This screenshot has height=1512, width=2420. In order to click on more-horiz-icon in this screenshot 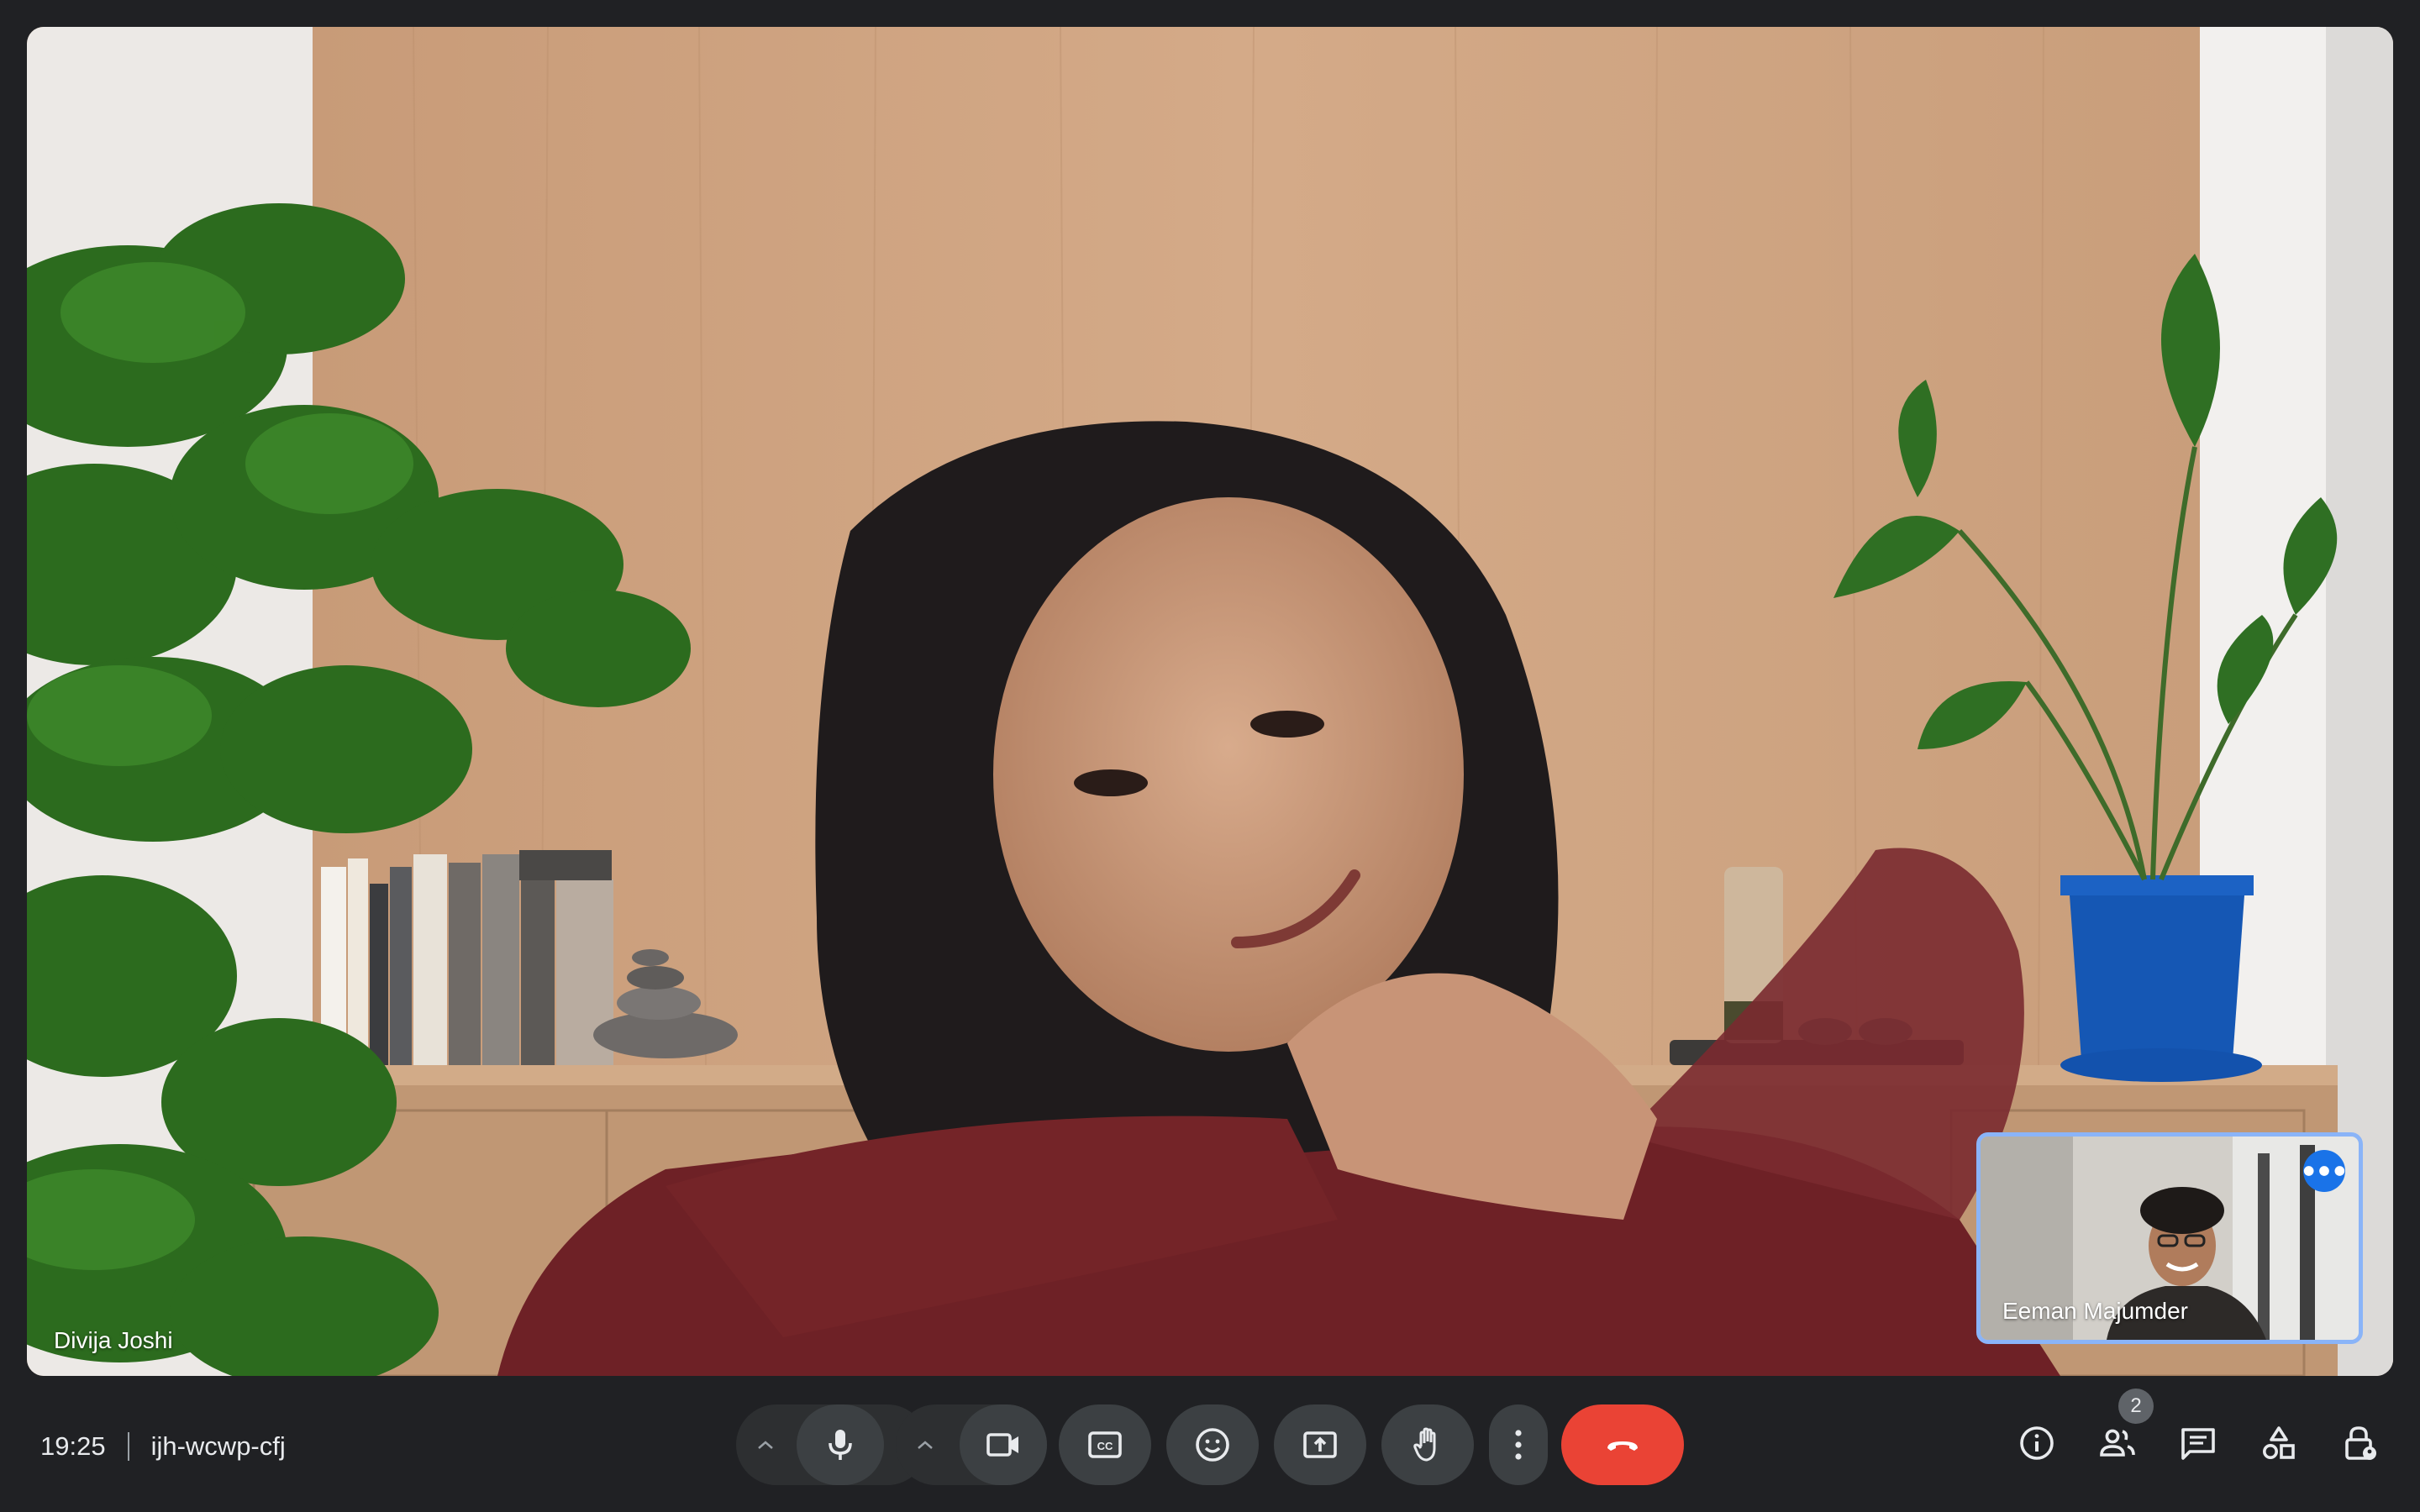, I will do `click(2324, 1171)`.